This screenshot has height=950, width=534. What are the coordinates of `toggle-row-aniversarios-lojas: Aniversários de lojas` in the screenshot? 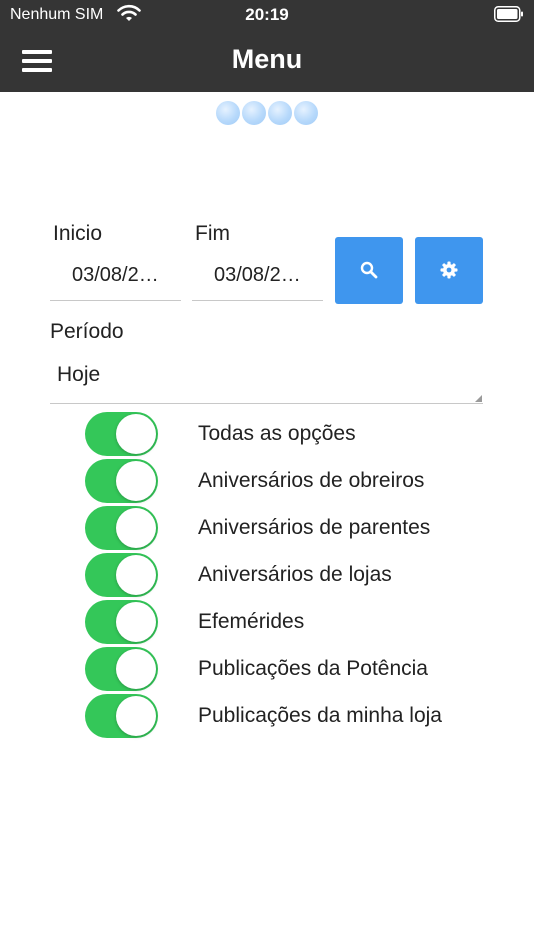 It's located at (295, 575).